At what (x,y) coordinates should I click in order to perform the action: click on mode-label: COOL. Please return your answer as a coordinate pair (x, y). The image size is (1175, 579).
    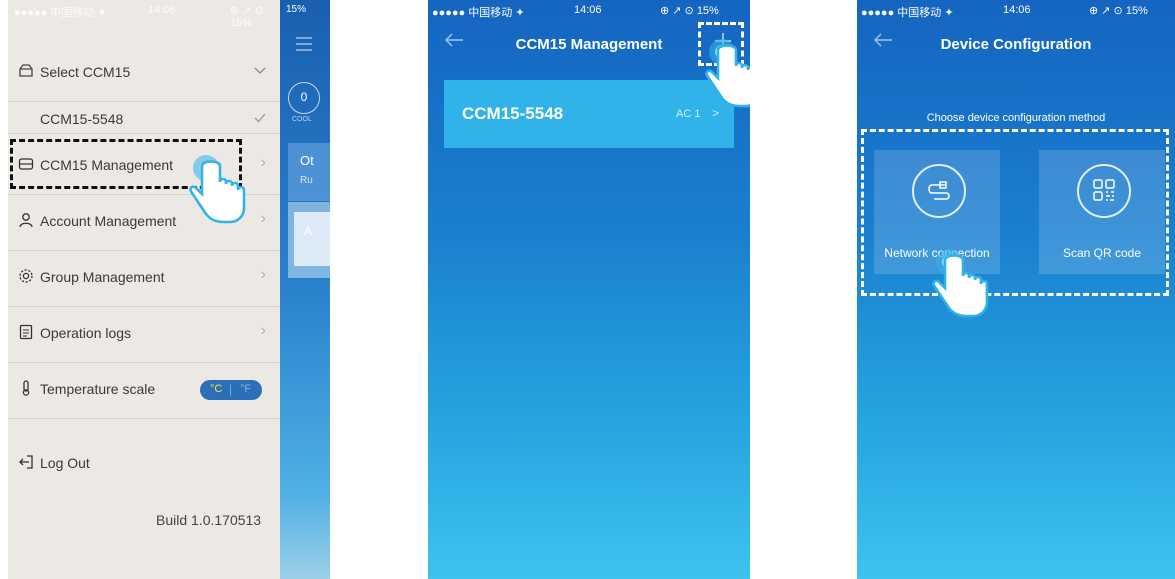
    Looking at the image, I should click on (302, 119).